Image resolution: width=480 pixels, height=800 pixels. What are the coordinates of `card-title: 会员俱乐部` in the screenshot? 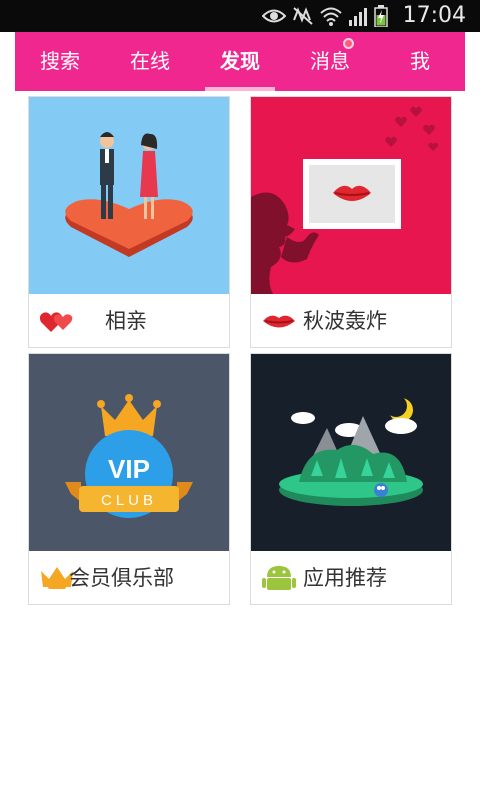 It's located at (121, 578).